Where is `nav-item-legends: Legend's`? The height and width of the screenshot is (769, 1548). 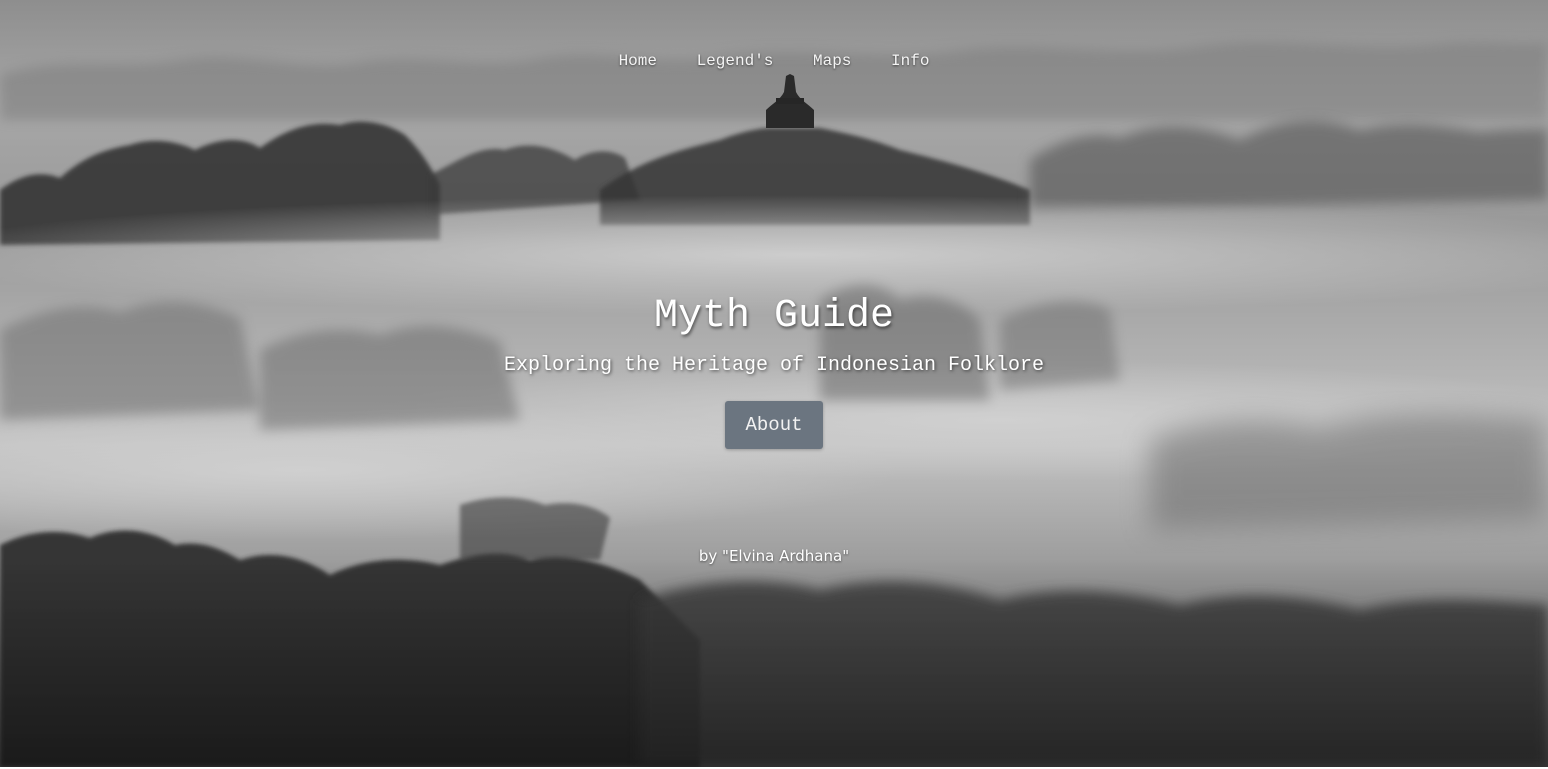
nav-item-legends: Legend's is located at coordinates (735, 61).